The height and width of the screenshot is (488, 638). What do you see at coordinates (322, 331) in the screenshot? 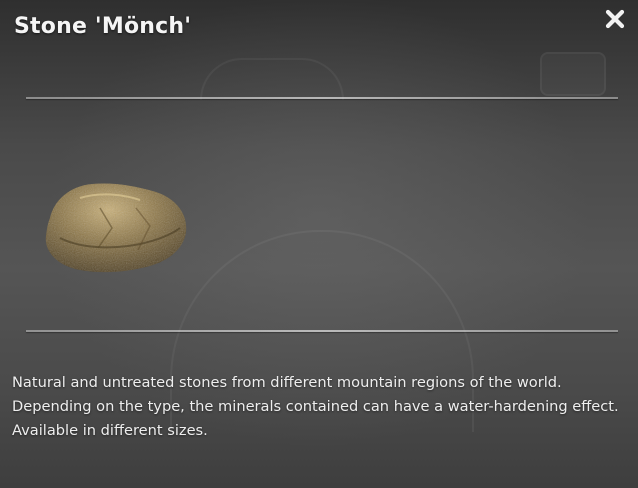
I see `bottom-divider` at bounding box center [322, 331].